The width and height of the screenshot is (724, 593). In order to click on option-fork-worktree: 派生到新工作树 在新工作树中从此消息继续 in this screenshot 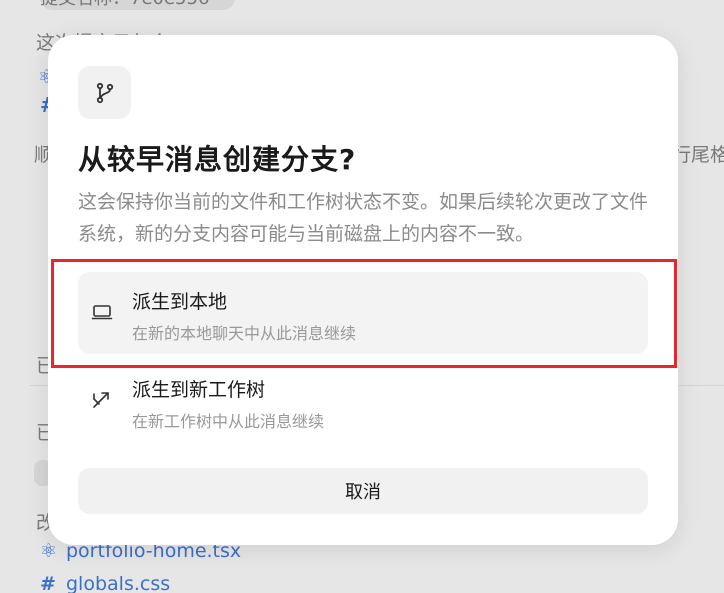, I will do `click(363, 401)`.